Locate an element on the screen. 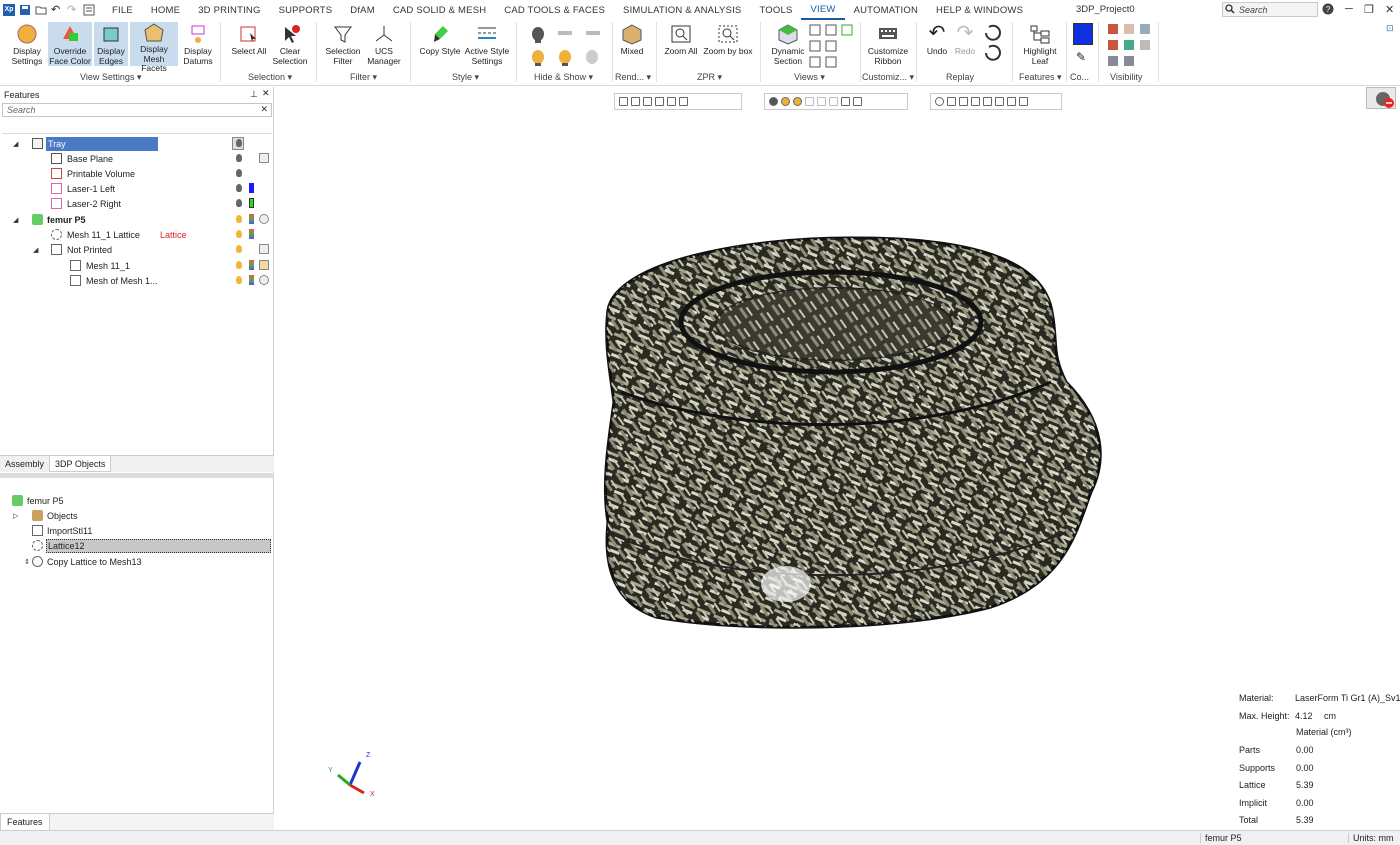 The height and width of the screenshot is (845, 1400). object-item-lattice12: Lattice12 is located at coordinates (137, 545).